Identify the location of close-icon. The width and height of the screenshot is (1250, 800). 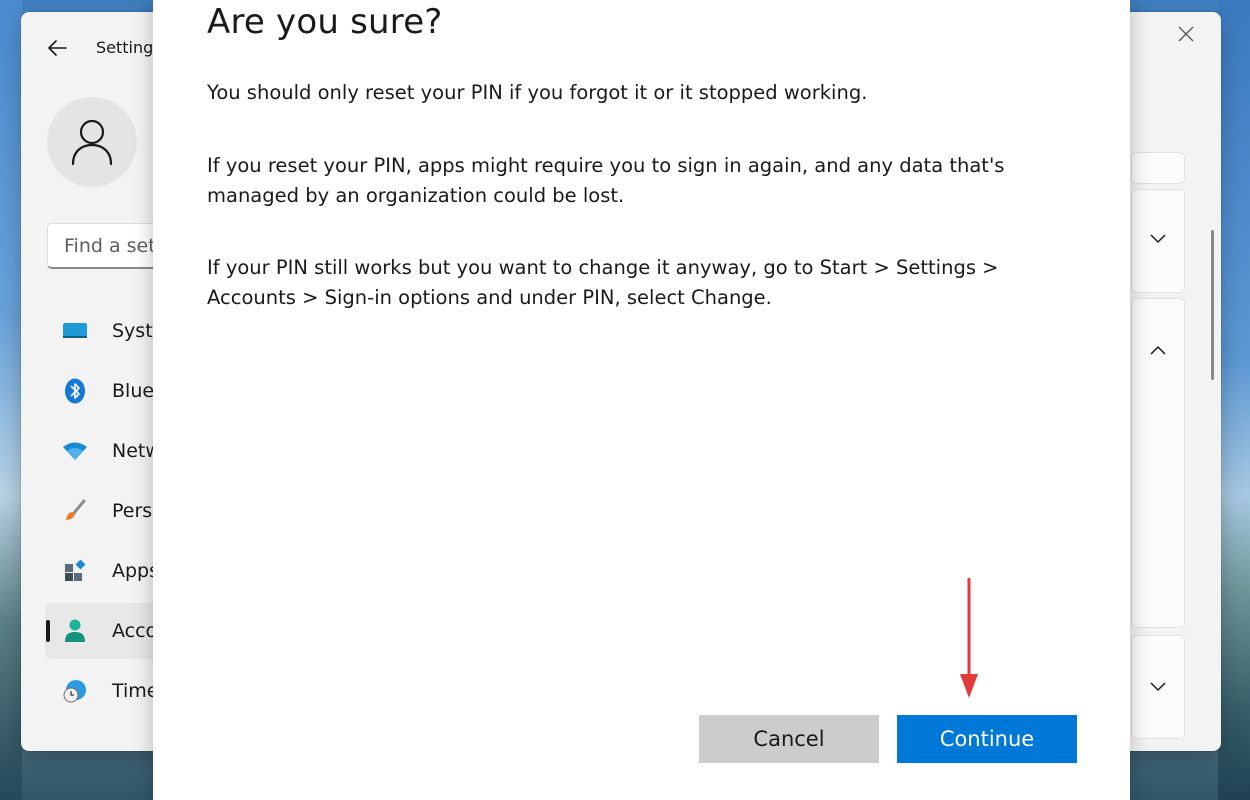
(1186, 34).